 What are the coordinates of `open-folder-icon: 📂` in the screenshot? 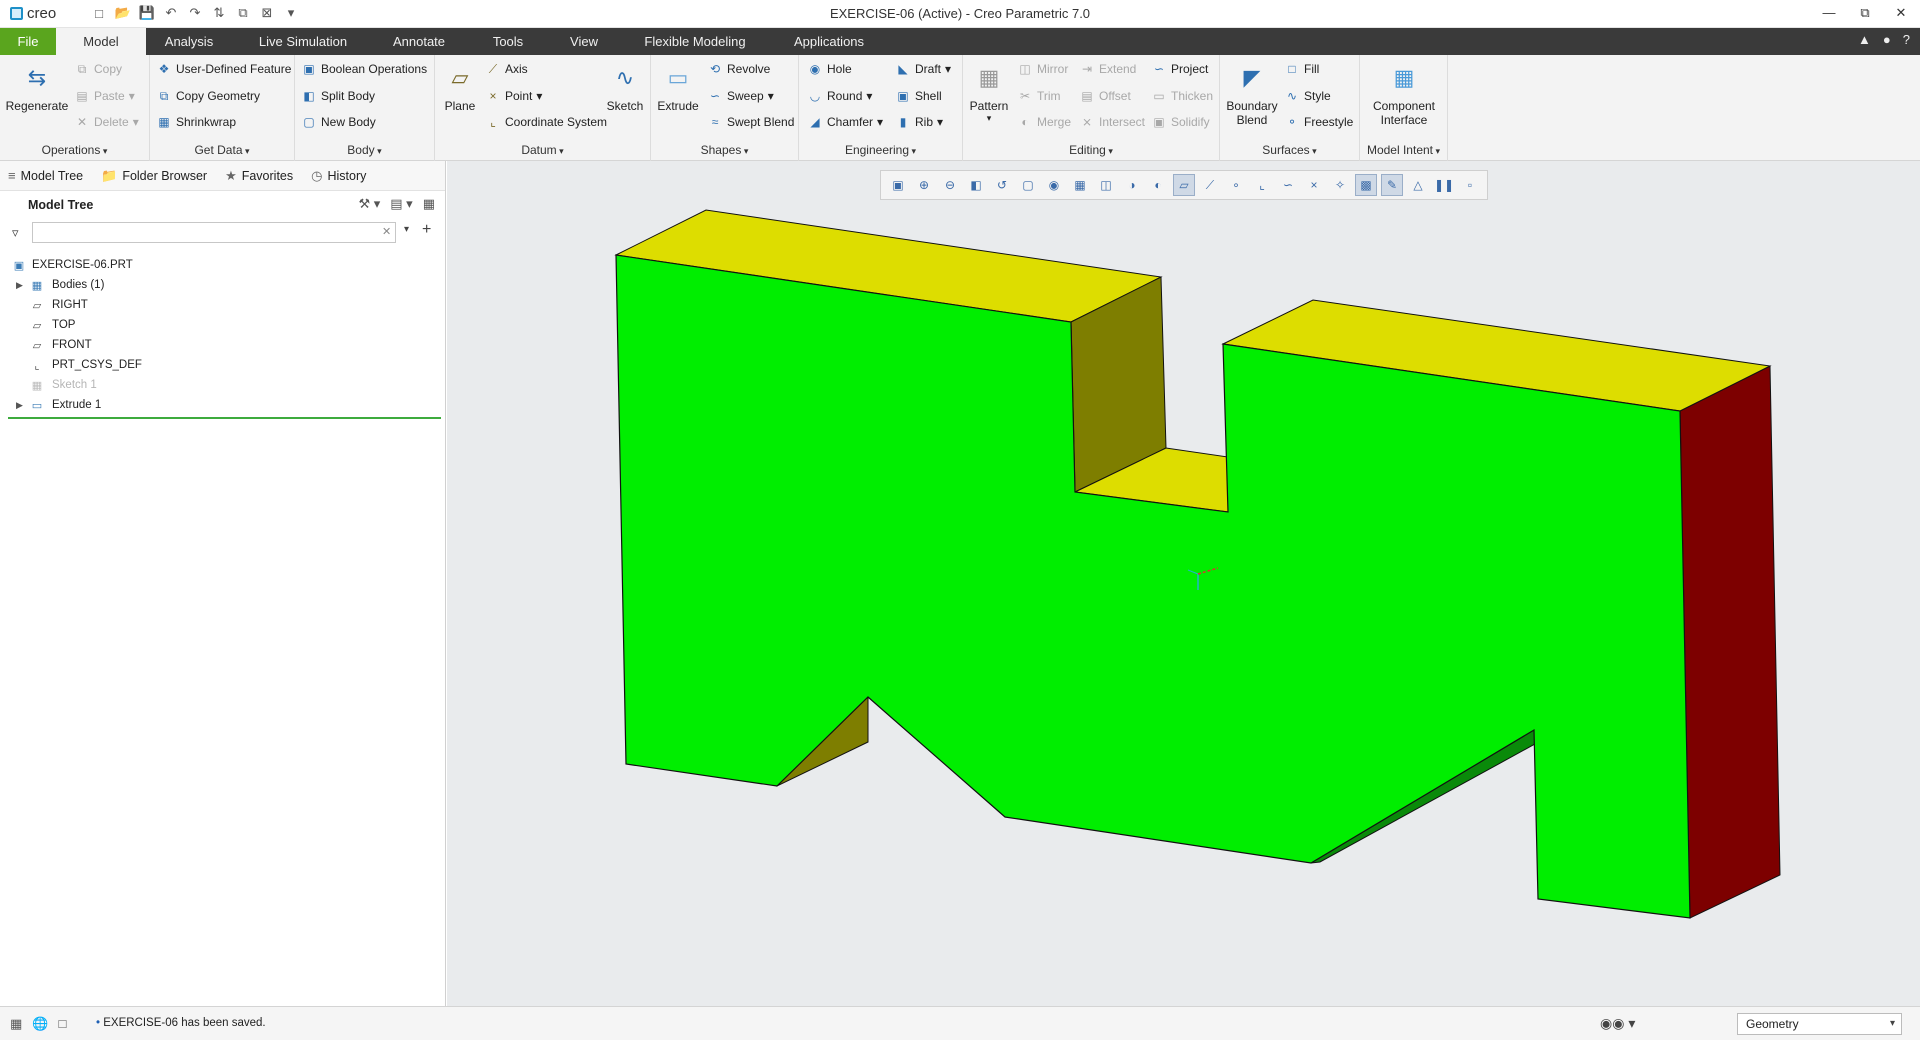 It's located at (123, 13).